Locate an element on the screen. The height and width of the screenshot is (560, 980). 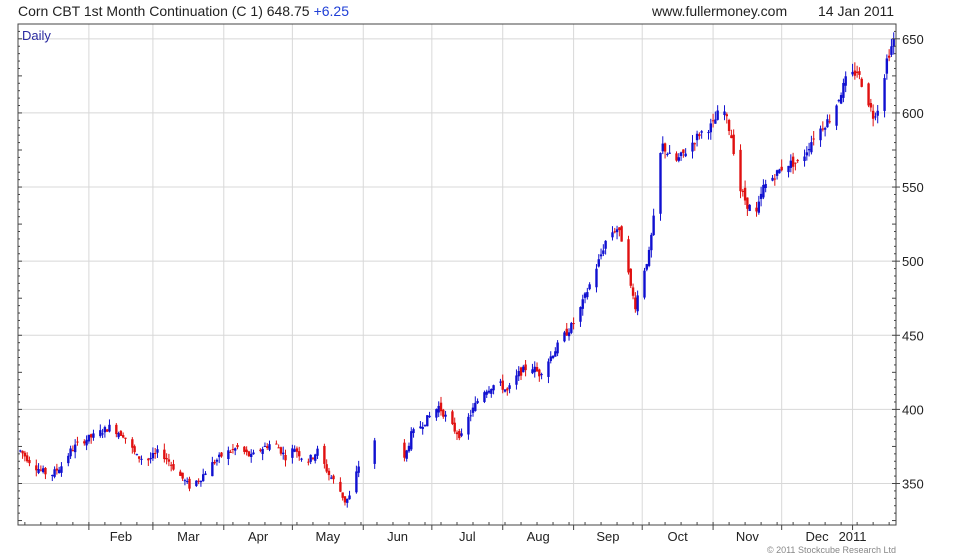
x-tick-label: Mar is located at coordinates (188, 536).